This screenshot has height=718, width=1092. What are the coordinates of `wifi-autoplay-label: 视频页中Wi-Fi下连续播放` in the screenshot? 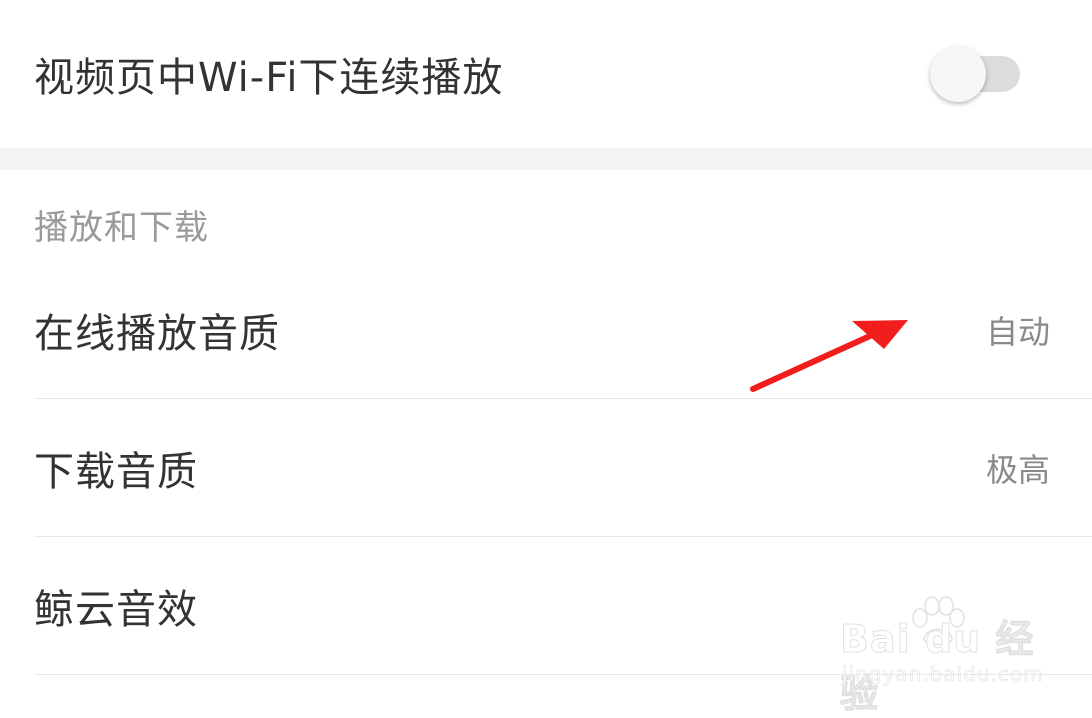 It's located at (269, 78).